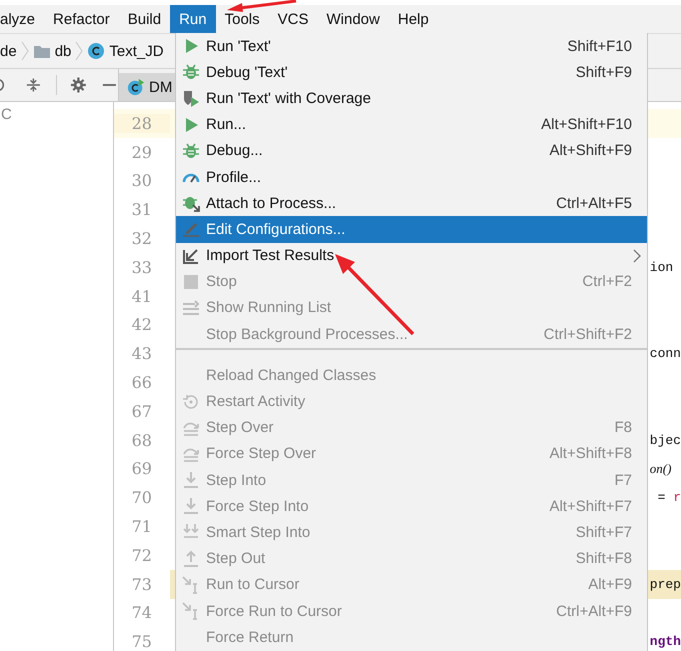 This screenshot has width=681, height=651. What do you see at coordinates (191, 401) in the screenshot?
I see `restart-icon` at bounding box center [191, 401].